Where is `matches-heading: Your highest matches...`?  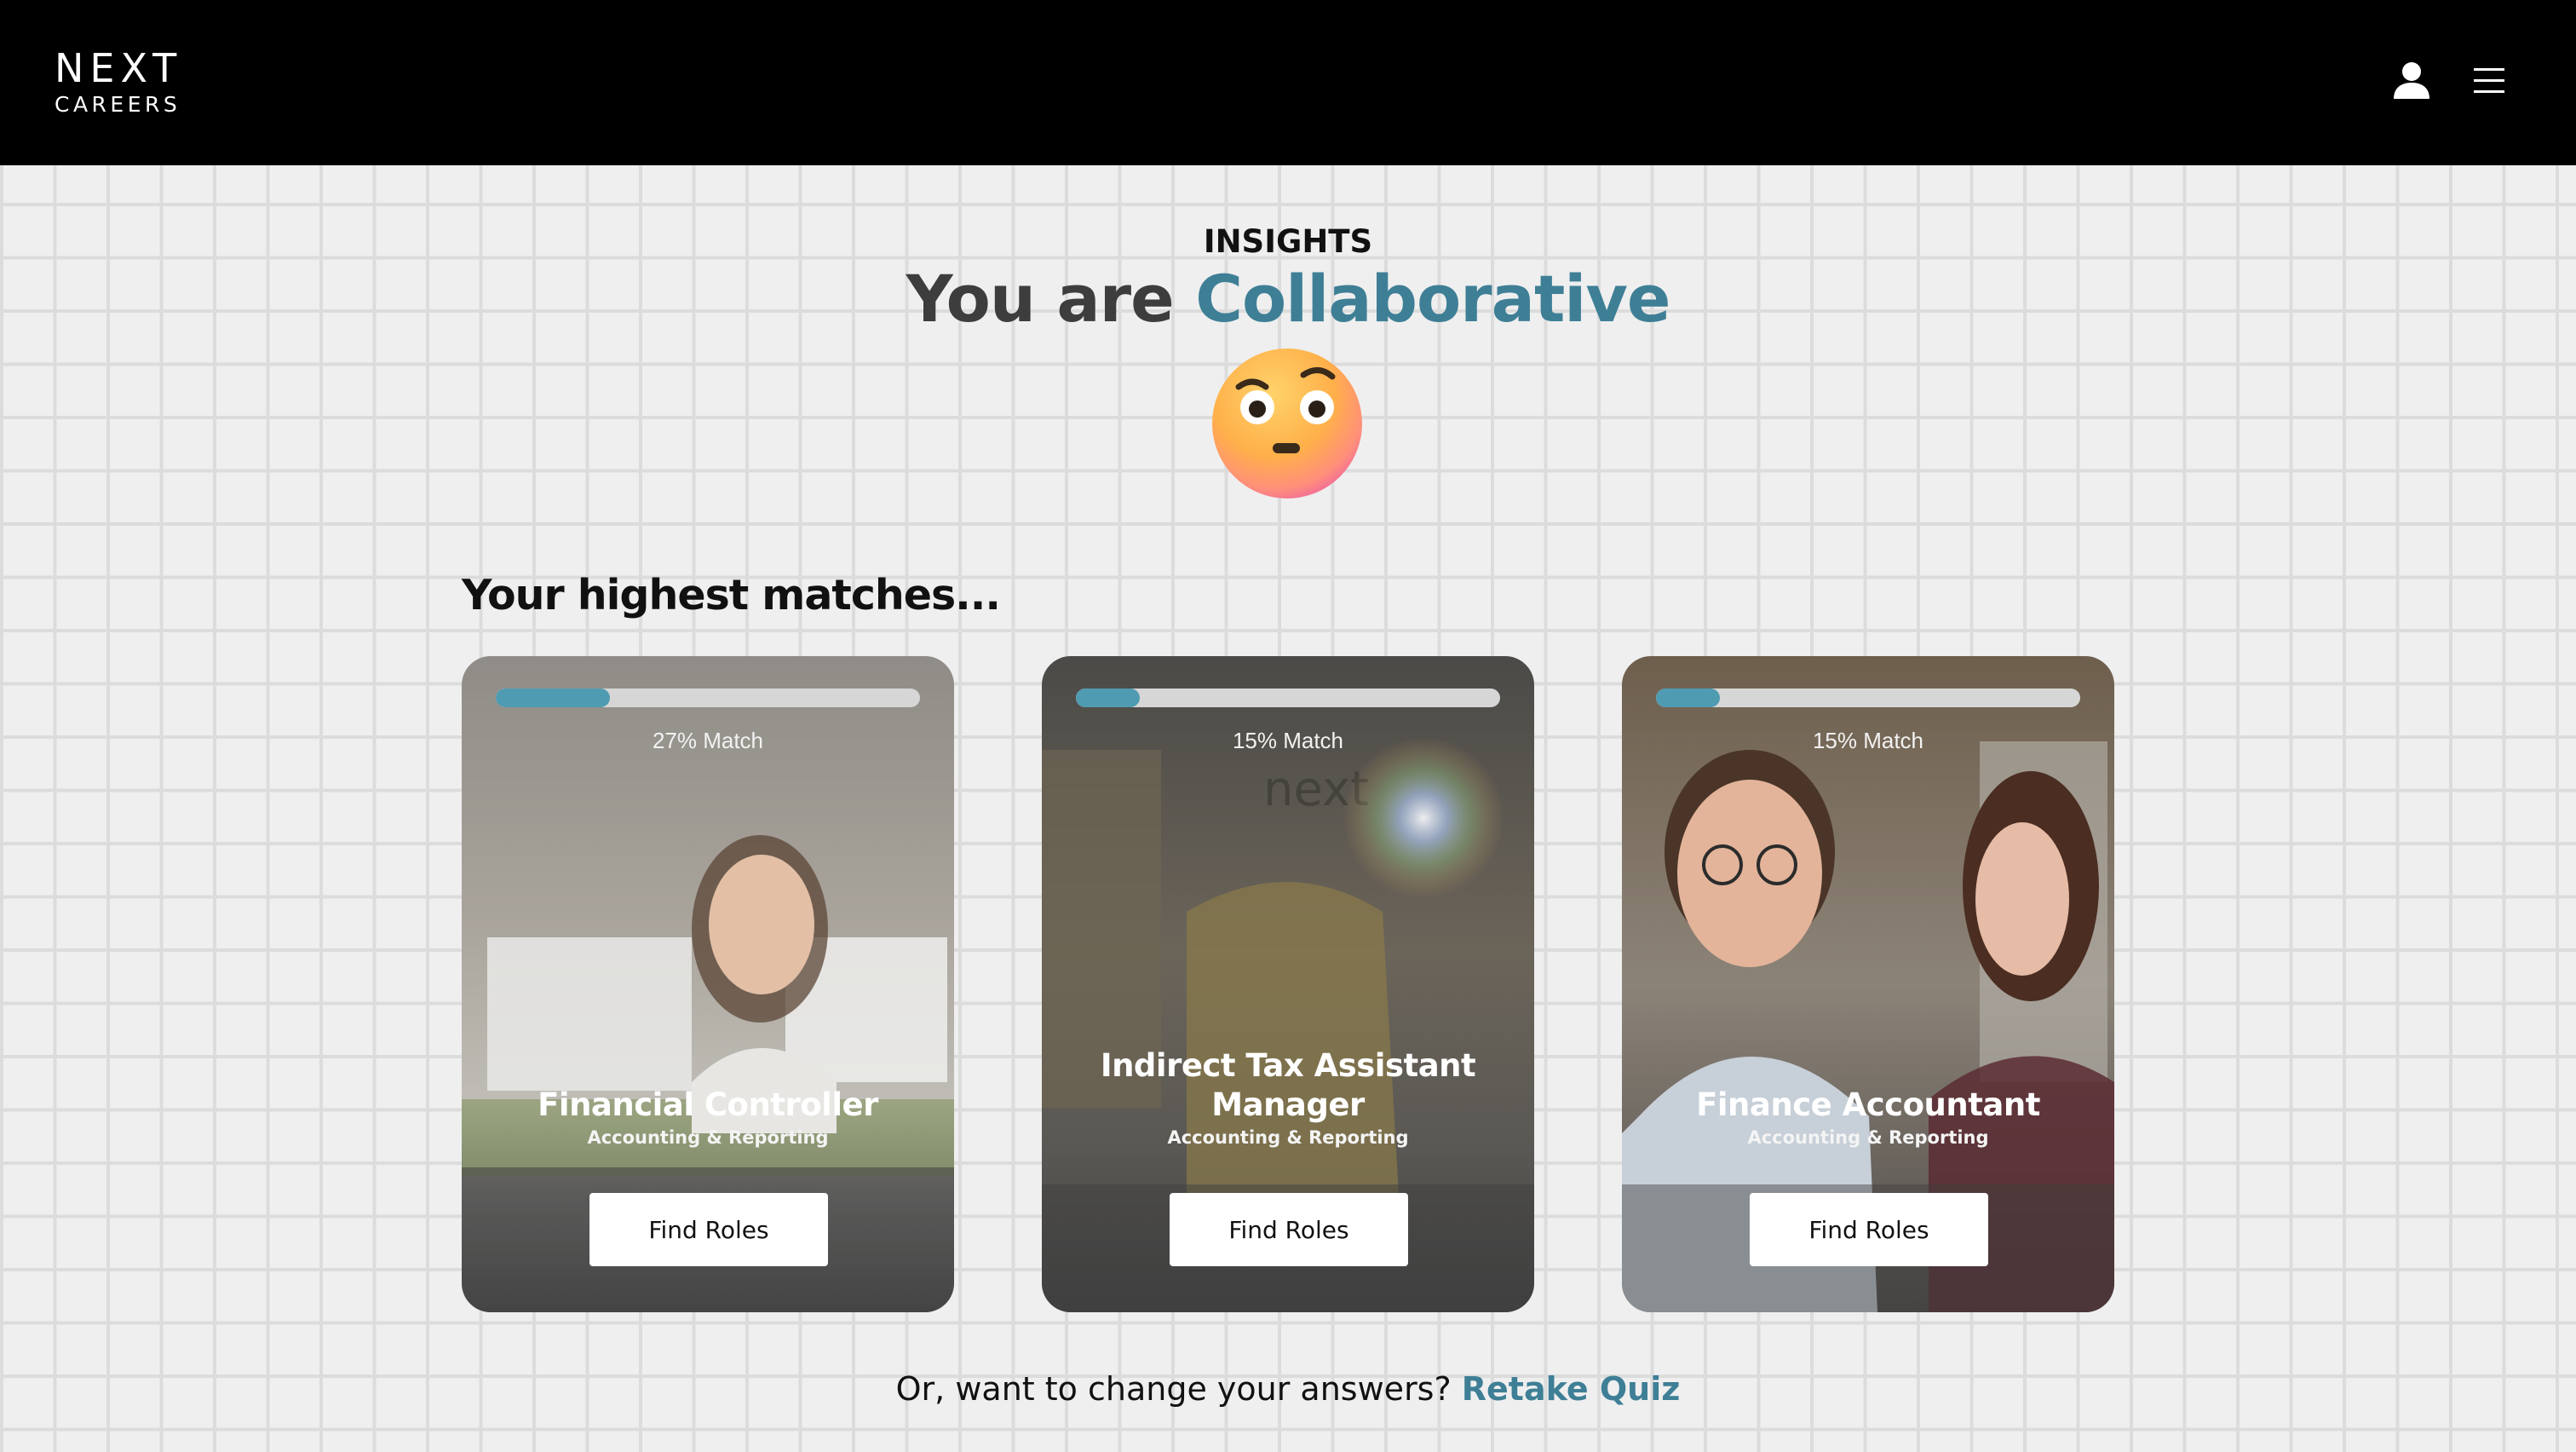
matches-heading: Your highest matches... is located at coordinates (731, 595).